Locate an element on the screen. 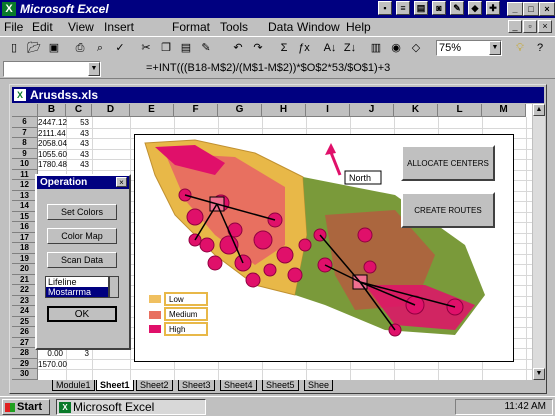  close-icon: × is located at coordinates (121, 182).